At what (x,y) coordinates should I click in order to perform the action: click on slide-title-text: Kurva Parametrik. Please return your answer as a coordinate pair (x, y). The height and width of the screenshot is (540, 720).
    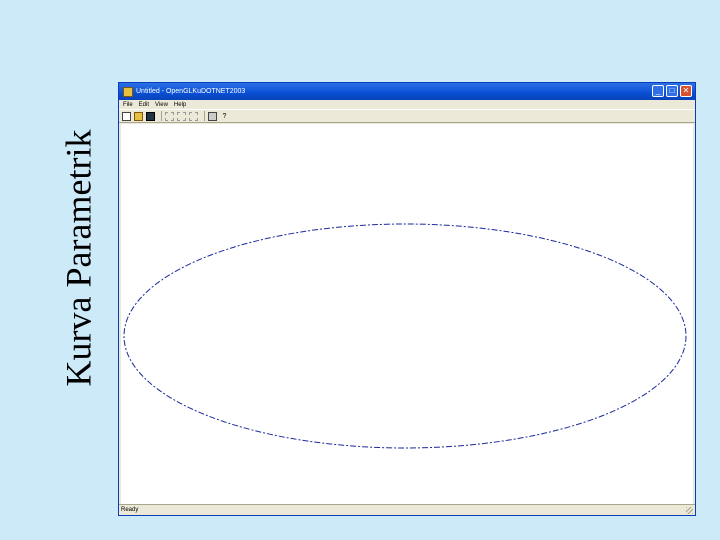
    Looking at the image, I should click on (78, 258).